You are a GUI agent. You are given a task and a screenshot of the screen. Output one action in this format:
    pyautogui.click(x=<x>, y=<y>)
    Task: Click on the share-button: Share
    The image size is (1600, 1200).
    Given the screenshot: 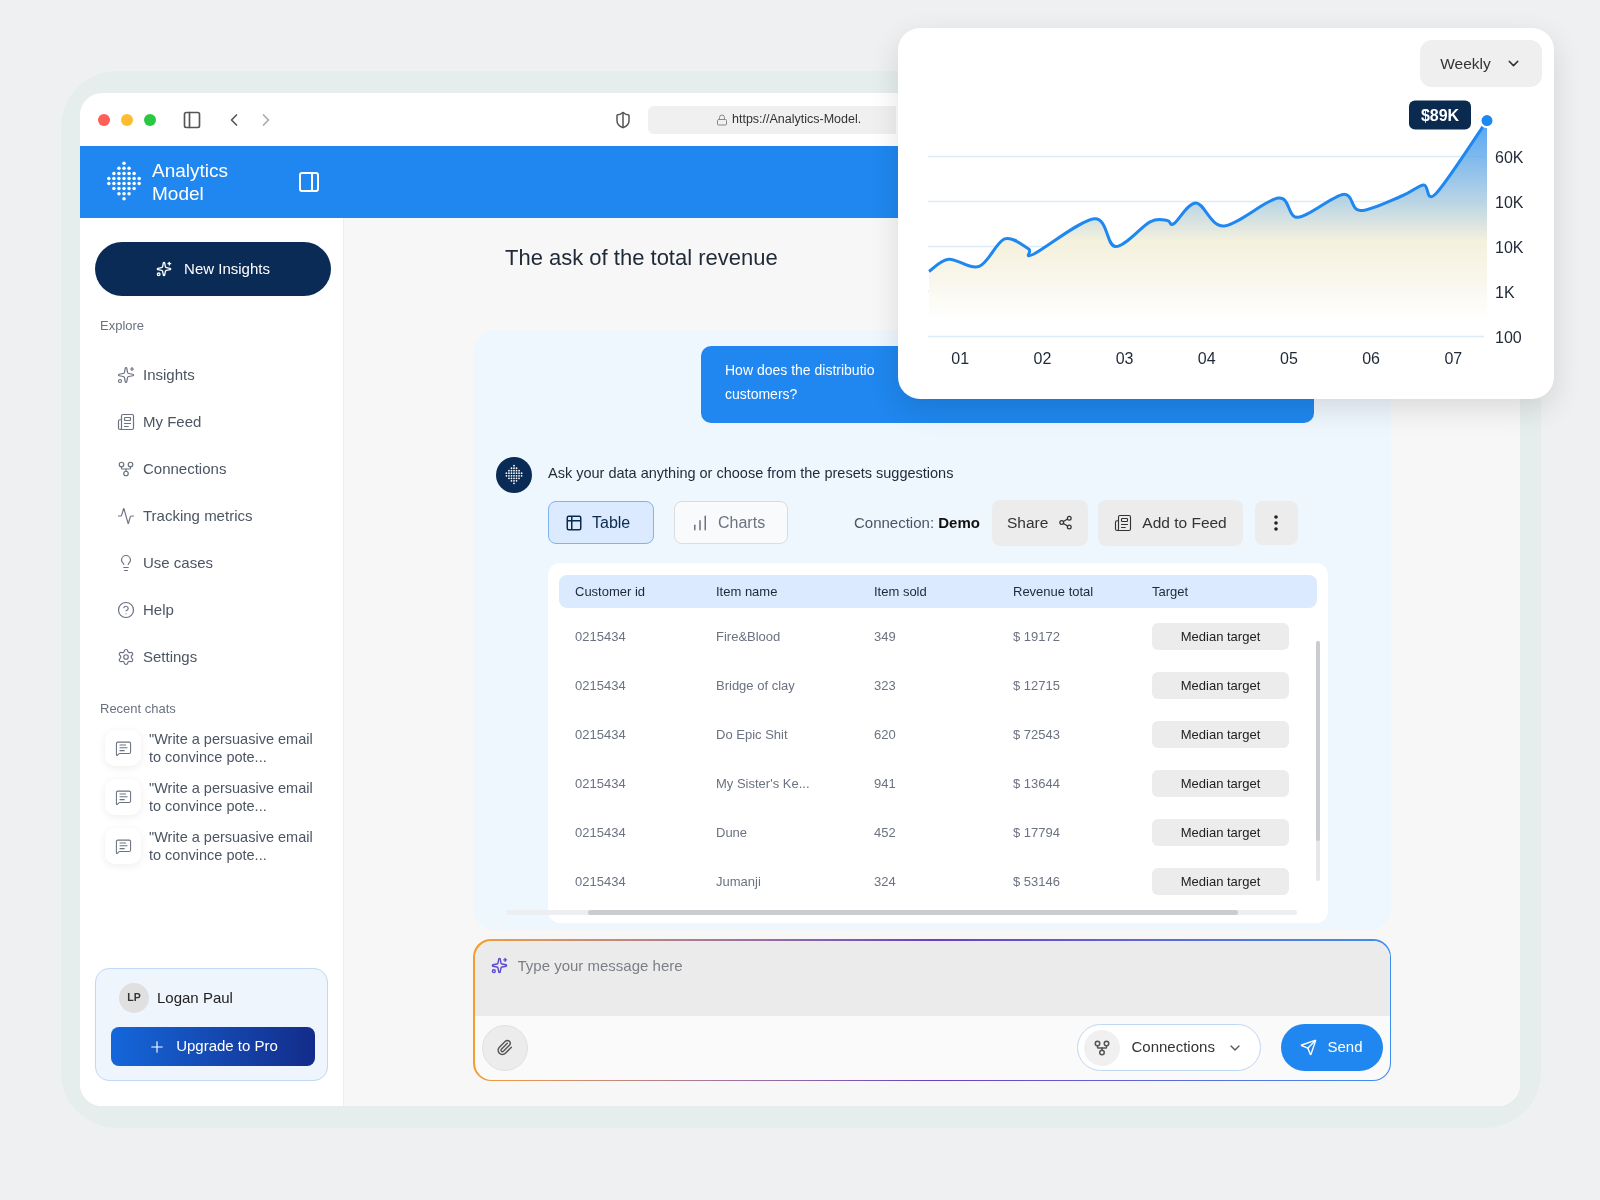 What is the action you would take?
    pyautogui.click(x=1040, y=522)
    